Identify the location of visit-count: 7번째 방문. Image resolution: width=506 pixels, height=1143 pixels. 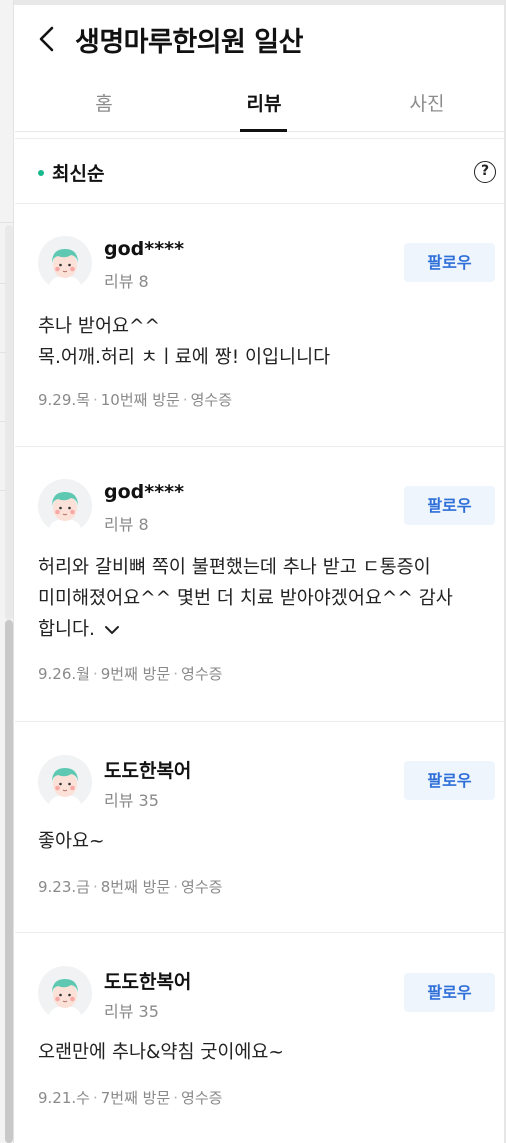
(135, 1098).